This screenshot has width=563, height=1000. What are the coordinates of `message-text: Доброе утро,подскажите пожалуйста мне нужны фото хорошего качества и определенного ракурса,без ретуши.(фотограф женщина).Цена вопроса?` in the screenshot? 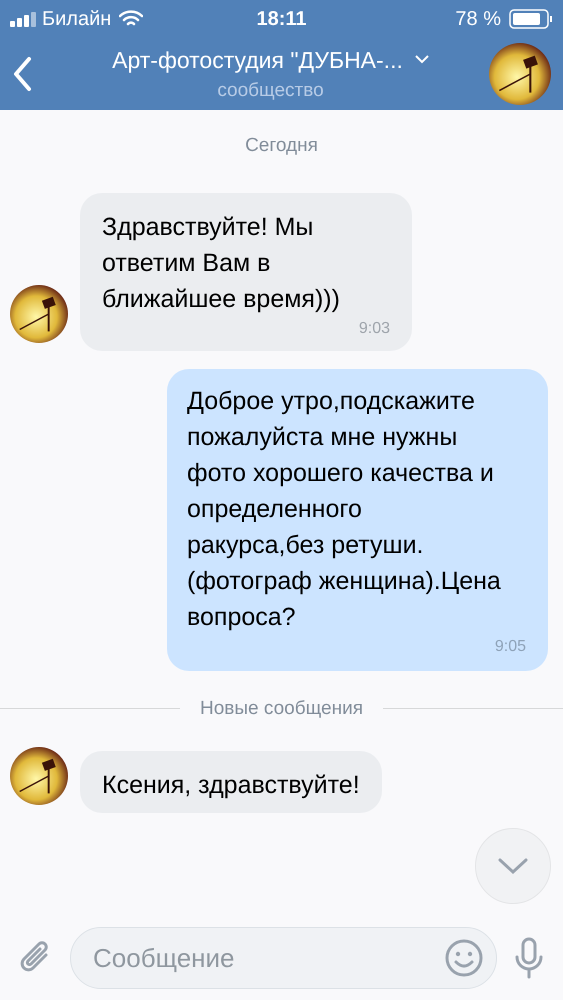 It's located at (344, 509).